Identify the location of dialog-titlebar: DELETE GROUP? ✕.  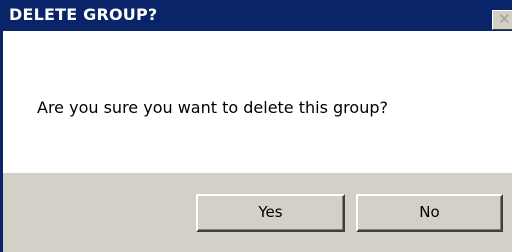
(257, 15).